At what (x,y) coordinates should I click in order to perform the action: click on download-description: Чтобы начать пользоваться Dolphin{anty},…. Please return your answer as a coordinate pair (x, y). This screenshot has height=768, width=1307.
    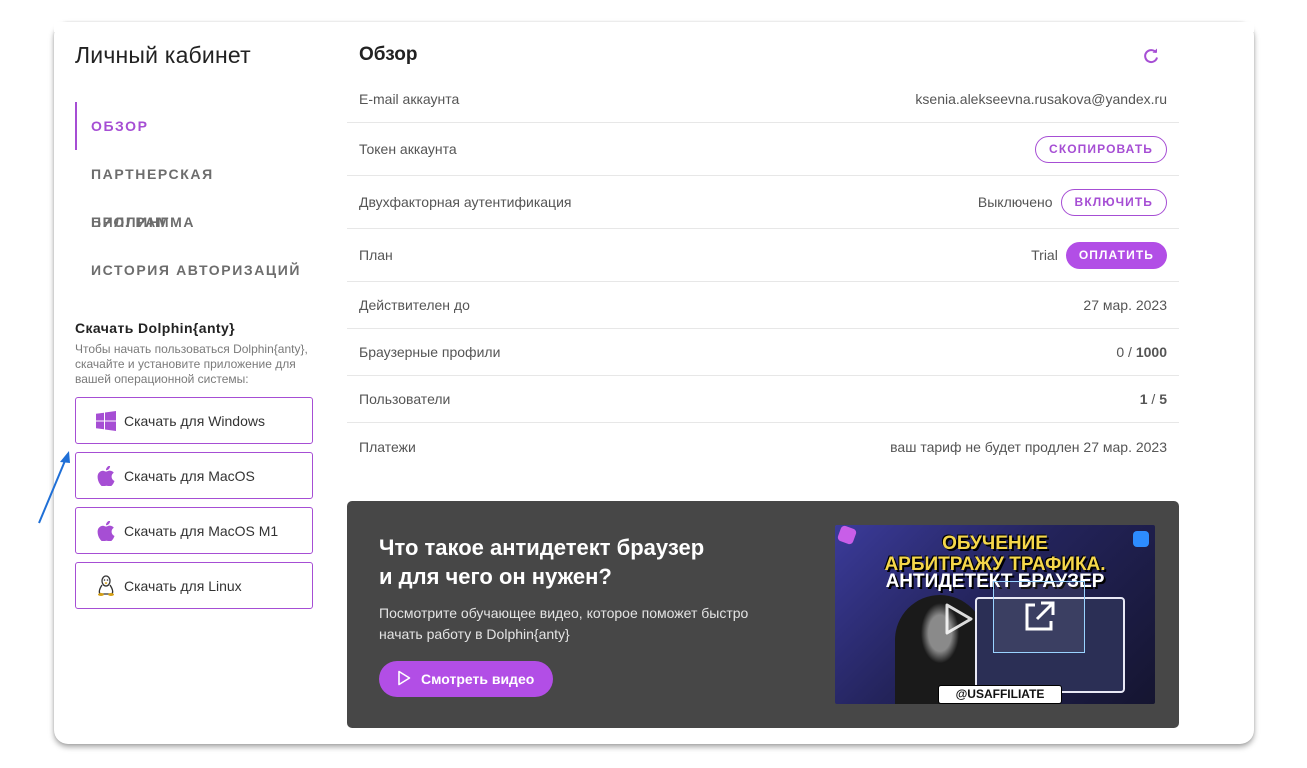
    Looking at the image, I should click on (191, 364).